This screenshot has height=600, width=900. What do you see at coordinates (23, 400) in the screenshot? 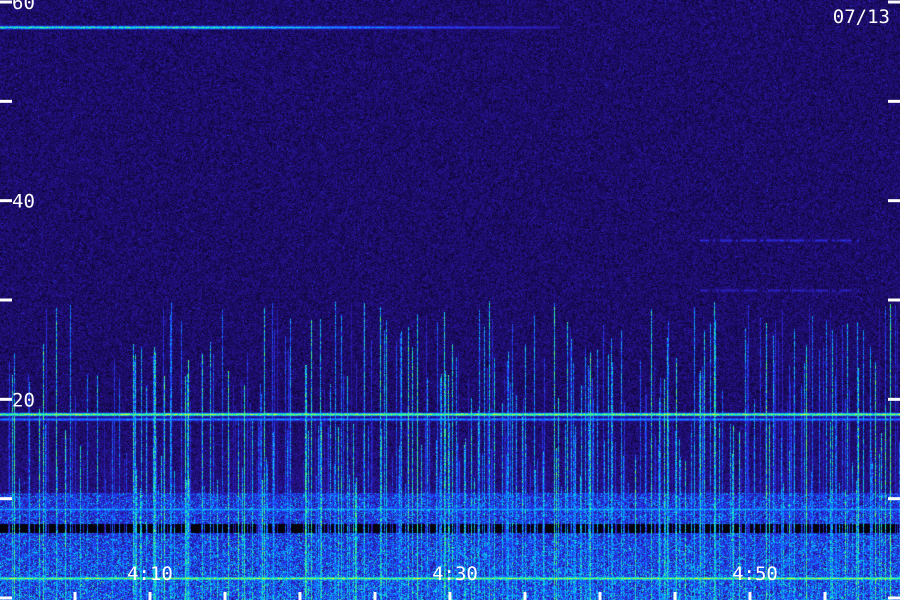
I see `y-tick-label: 20` at bounding box center [23, 400].